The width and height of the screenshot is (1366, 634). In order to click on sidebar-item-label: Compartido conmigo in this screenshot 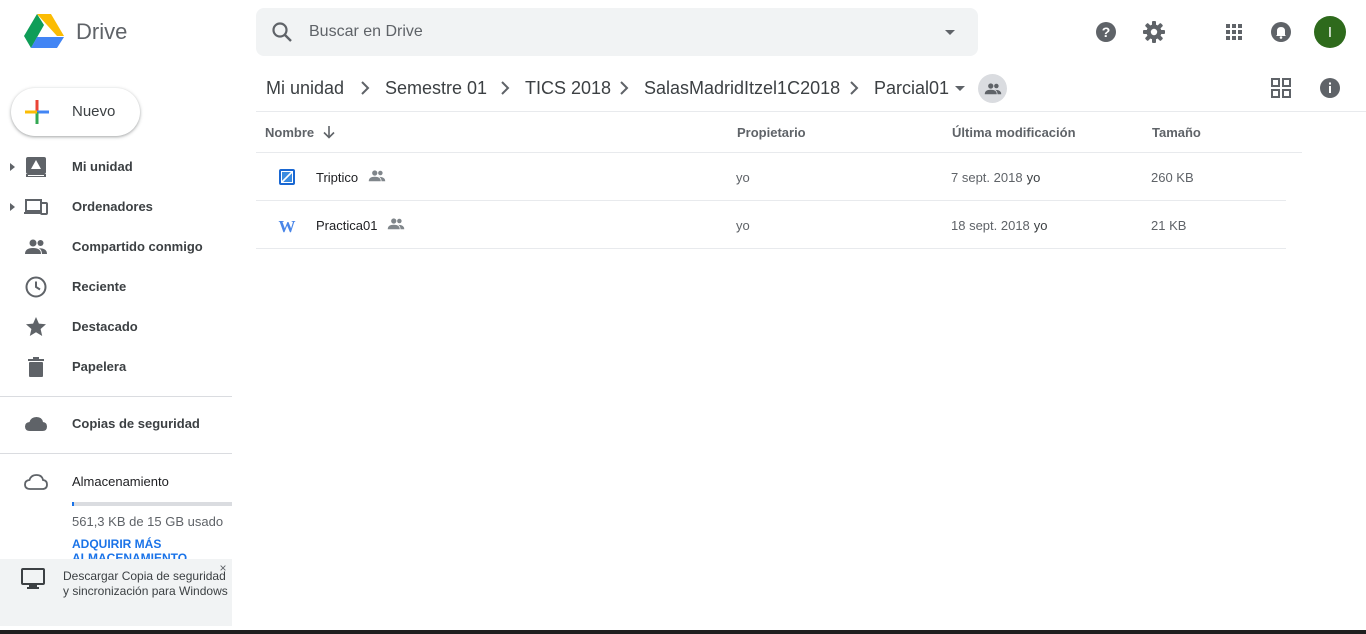, I will do `click(137, 246)`.